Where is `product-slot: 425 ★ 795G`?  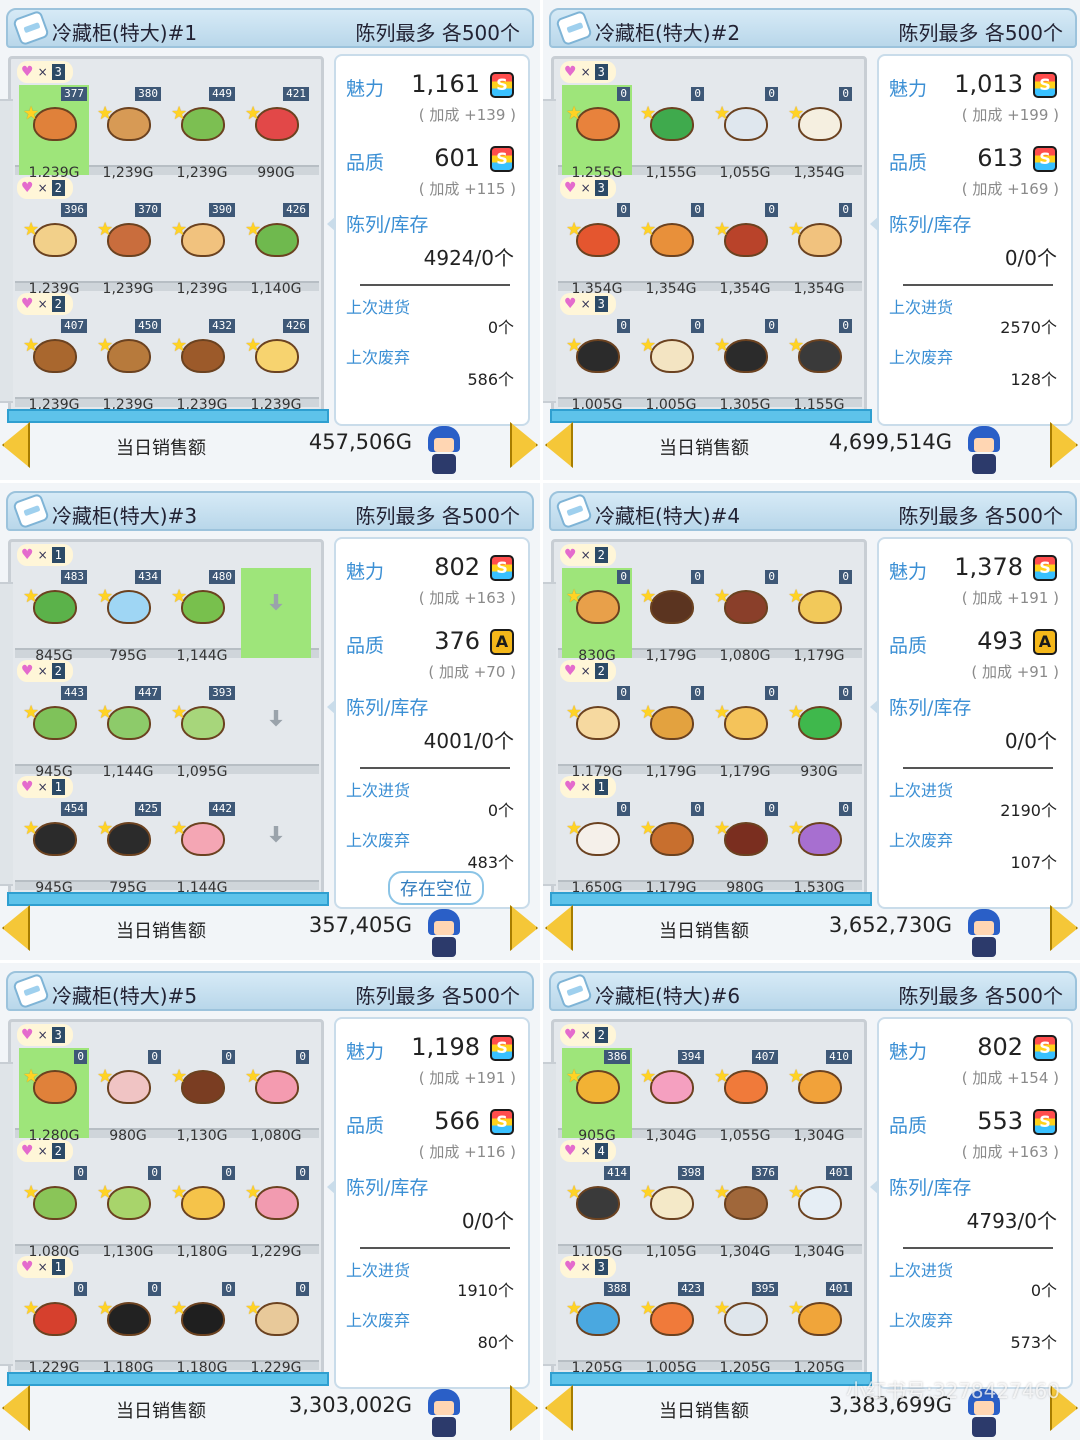
product-slot: 425 ★ 795G is located at coordinates (128, 848).